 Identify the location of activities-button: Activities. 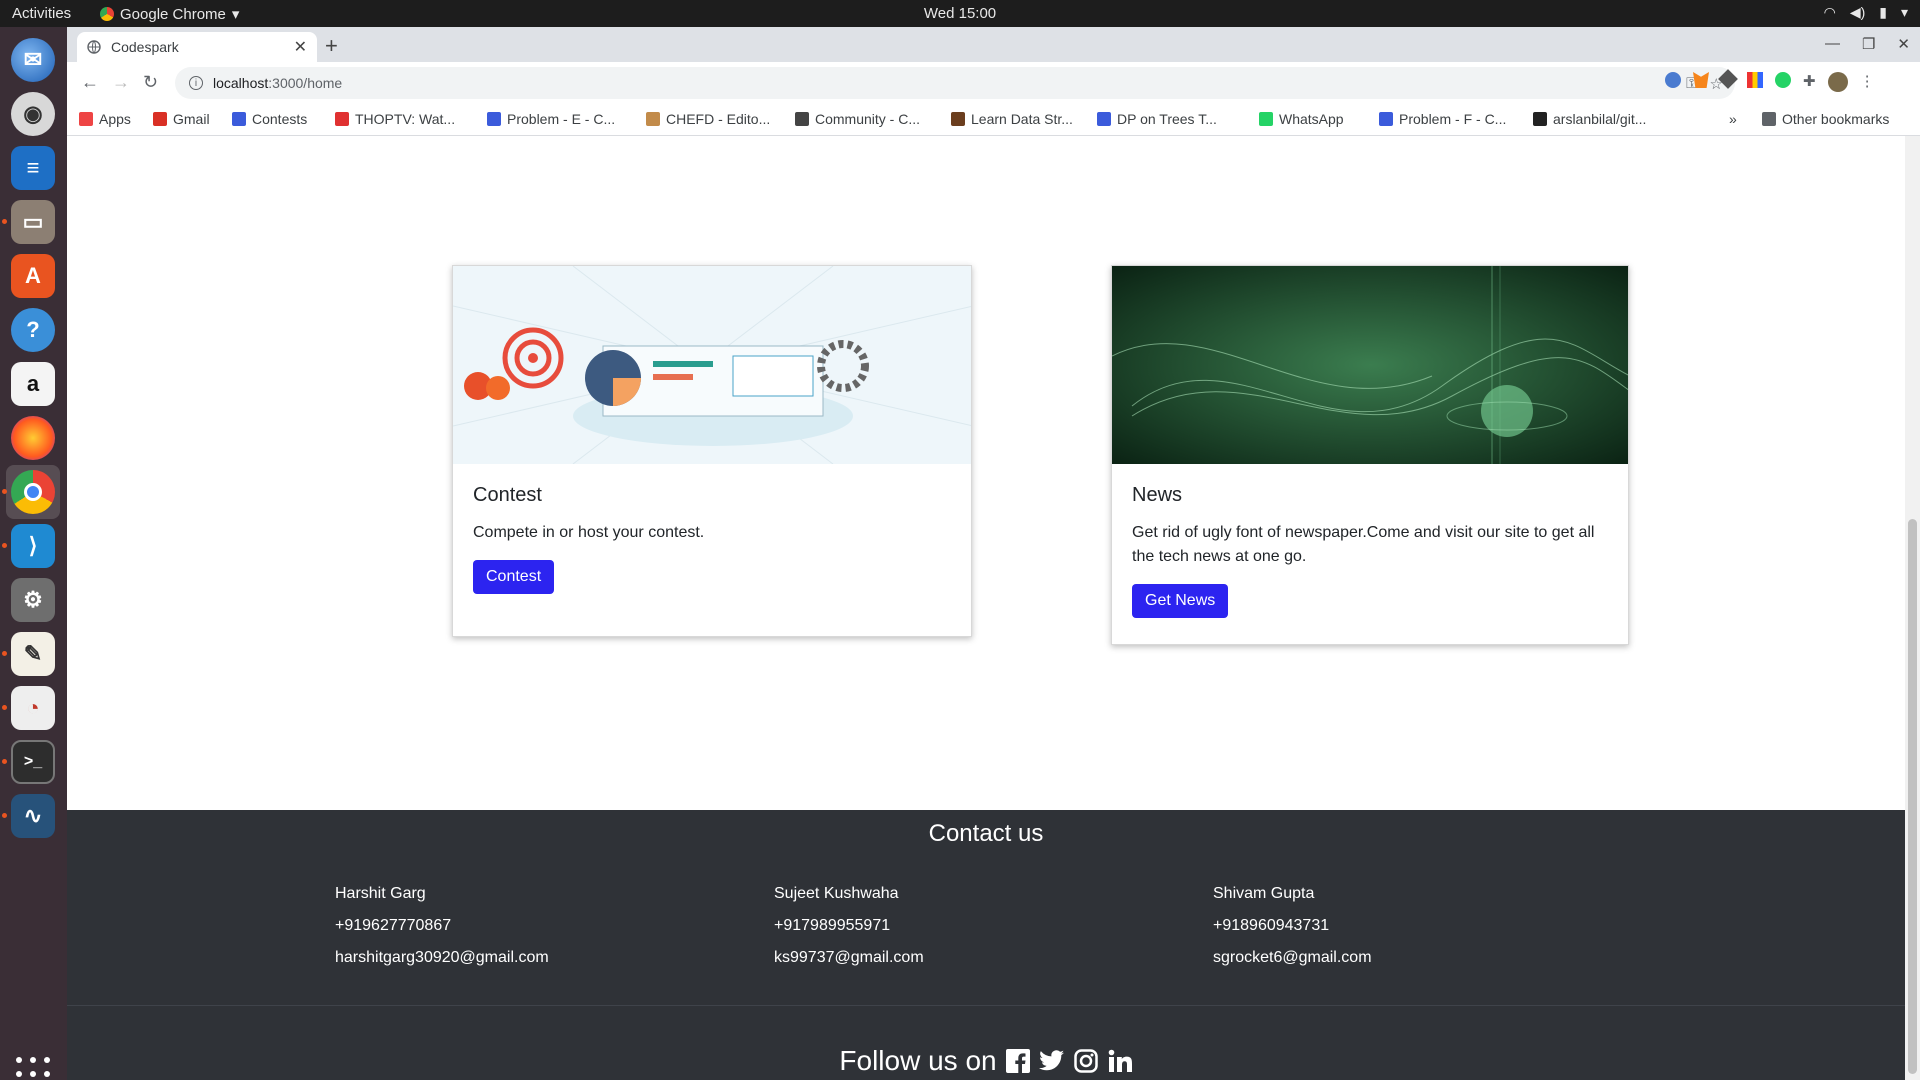
(41, 13).